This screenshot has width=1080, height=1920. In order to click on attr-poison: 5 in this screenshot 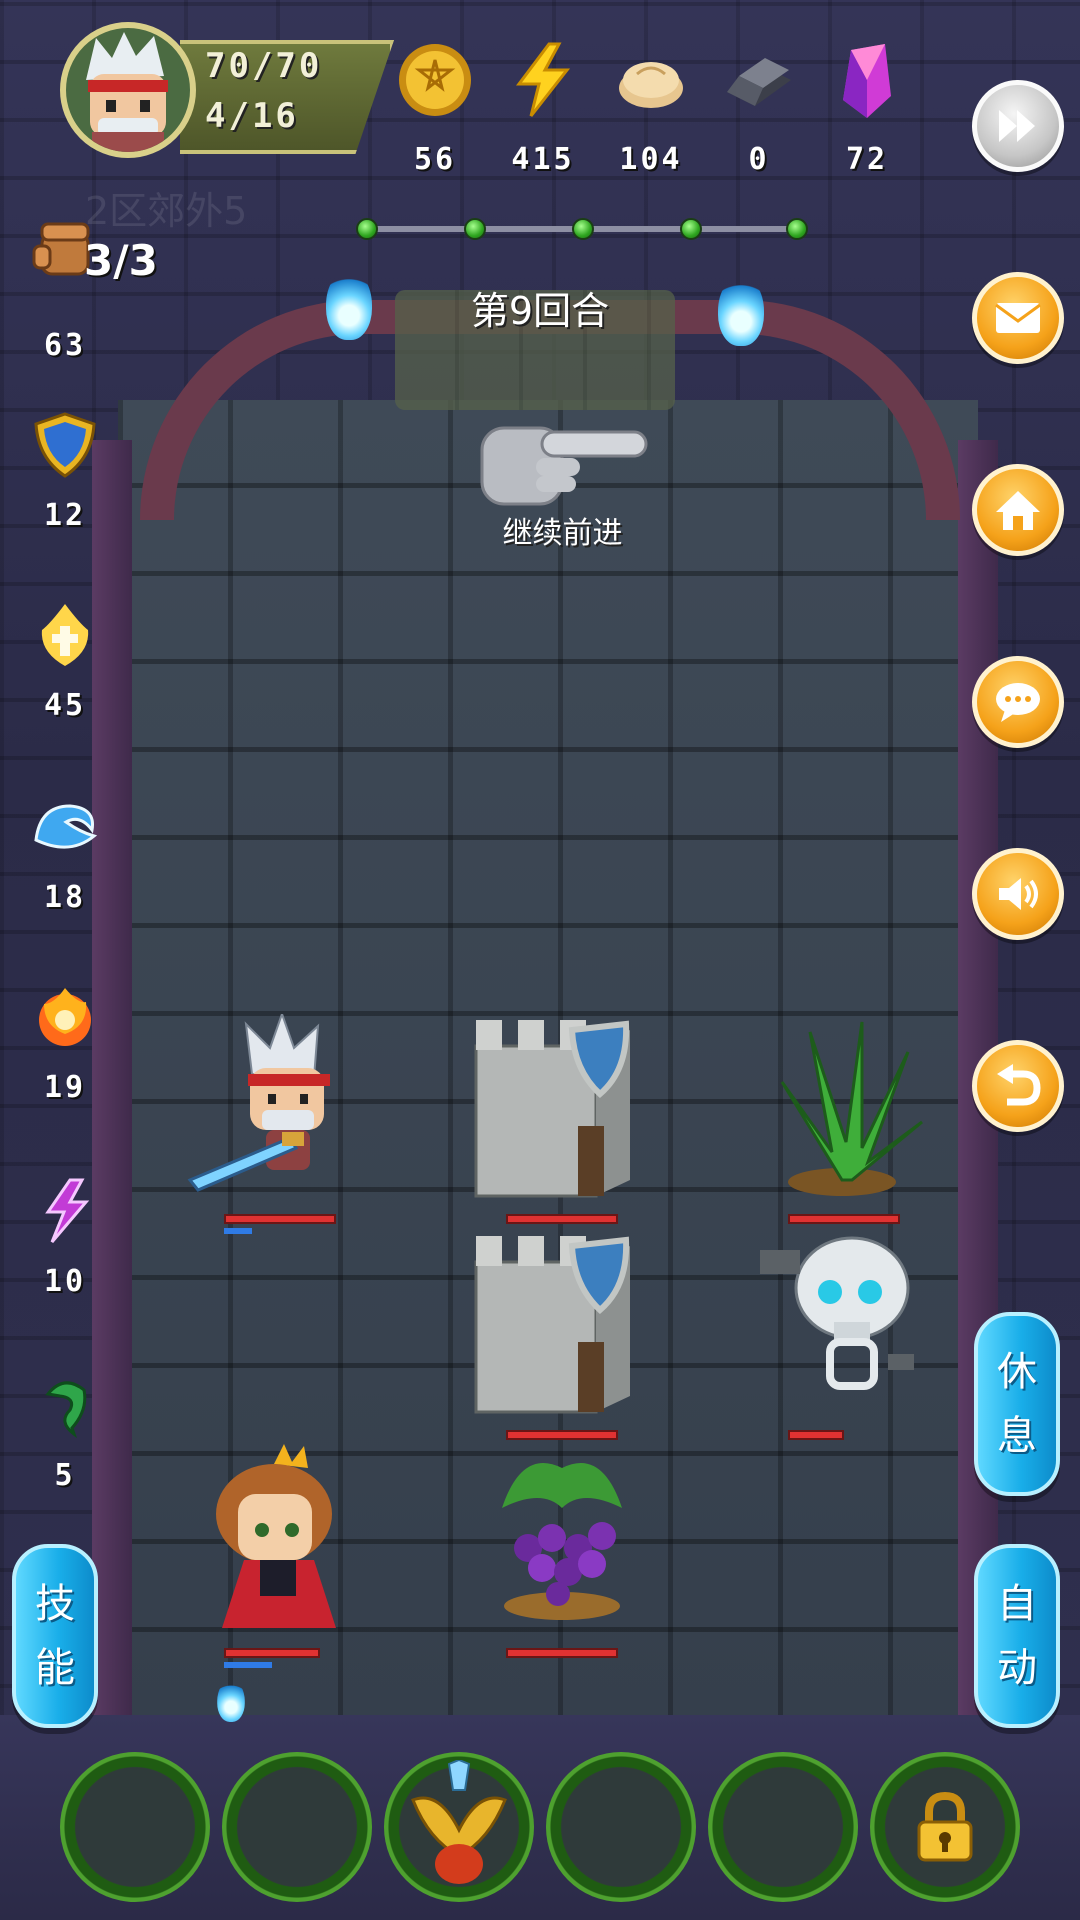, I will do `click(65, 1431)`.